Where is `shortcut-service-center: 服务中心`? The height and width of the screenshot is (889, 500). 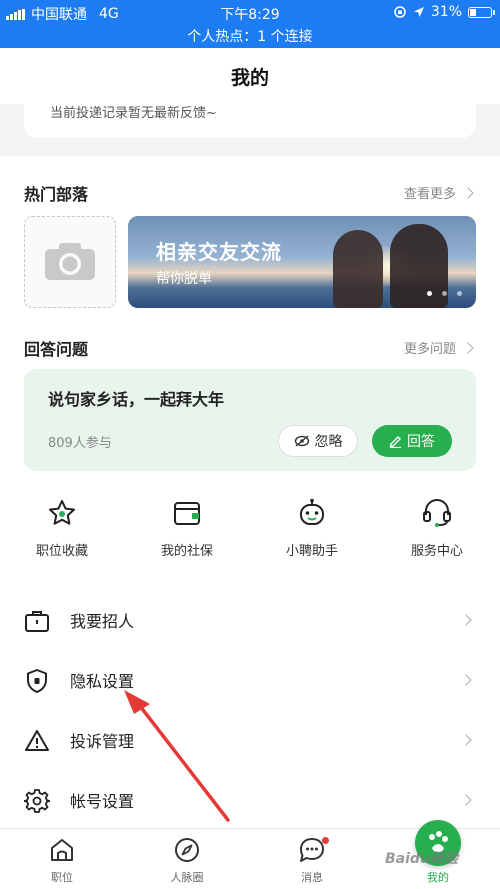 shortcut-service-center: 服务中心 is located at coordinates (437, 528).